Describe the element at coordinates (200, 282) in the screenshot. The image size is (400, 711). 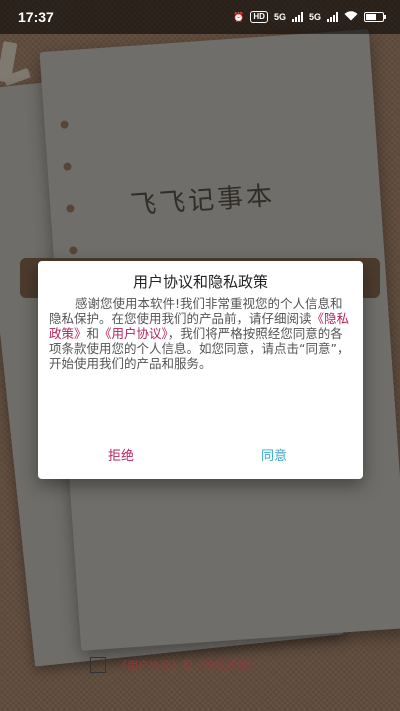
I see `dialog-title: 用户协议和隐私政策` at that location.